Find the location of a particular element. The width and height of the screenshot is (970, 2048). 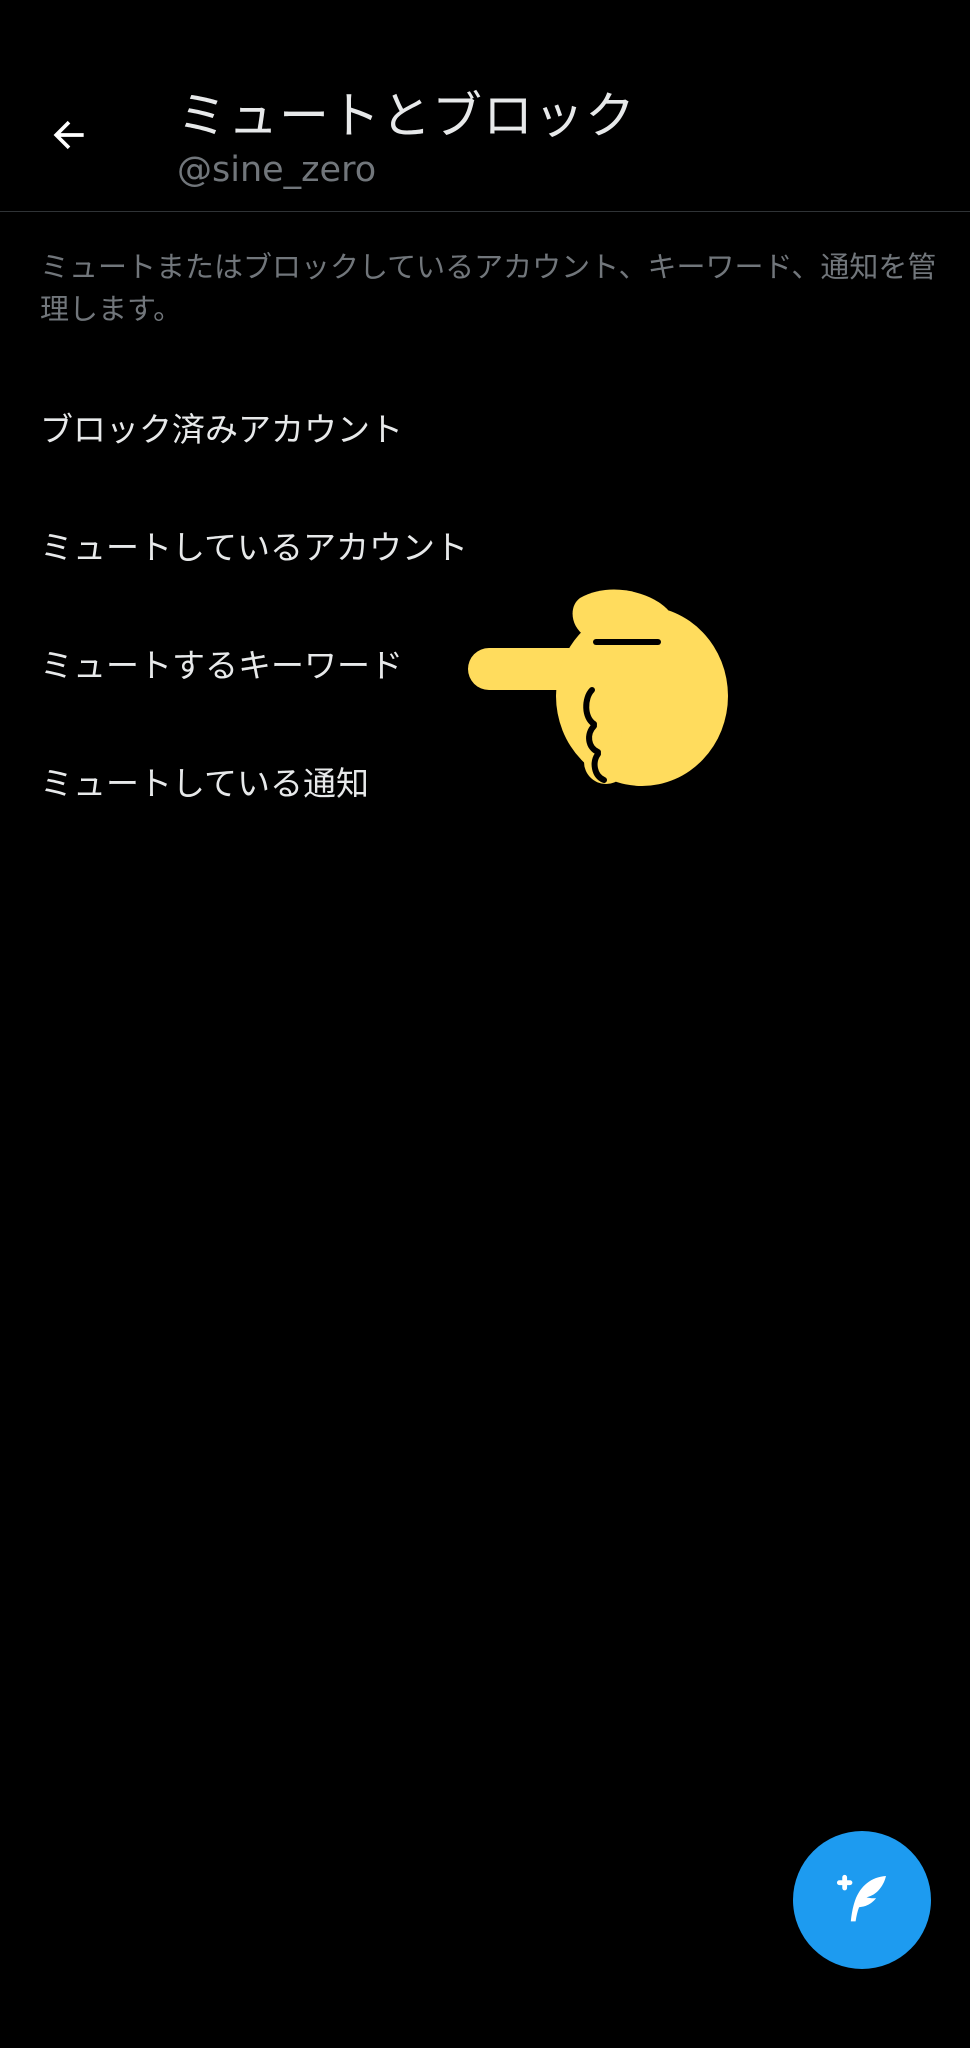

back-button is located at coordinates (69, 135).